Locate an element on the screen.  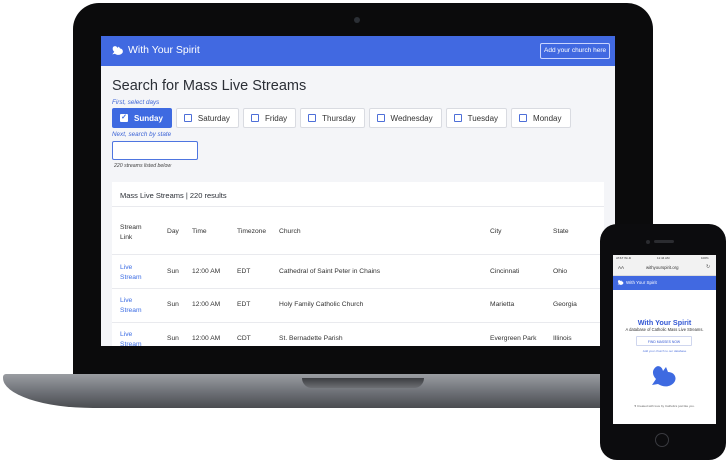
cell-city: Cincinnati is located at coordinates (505, 271).